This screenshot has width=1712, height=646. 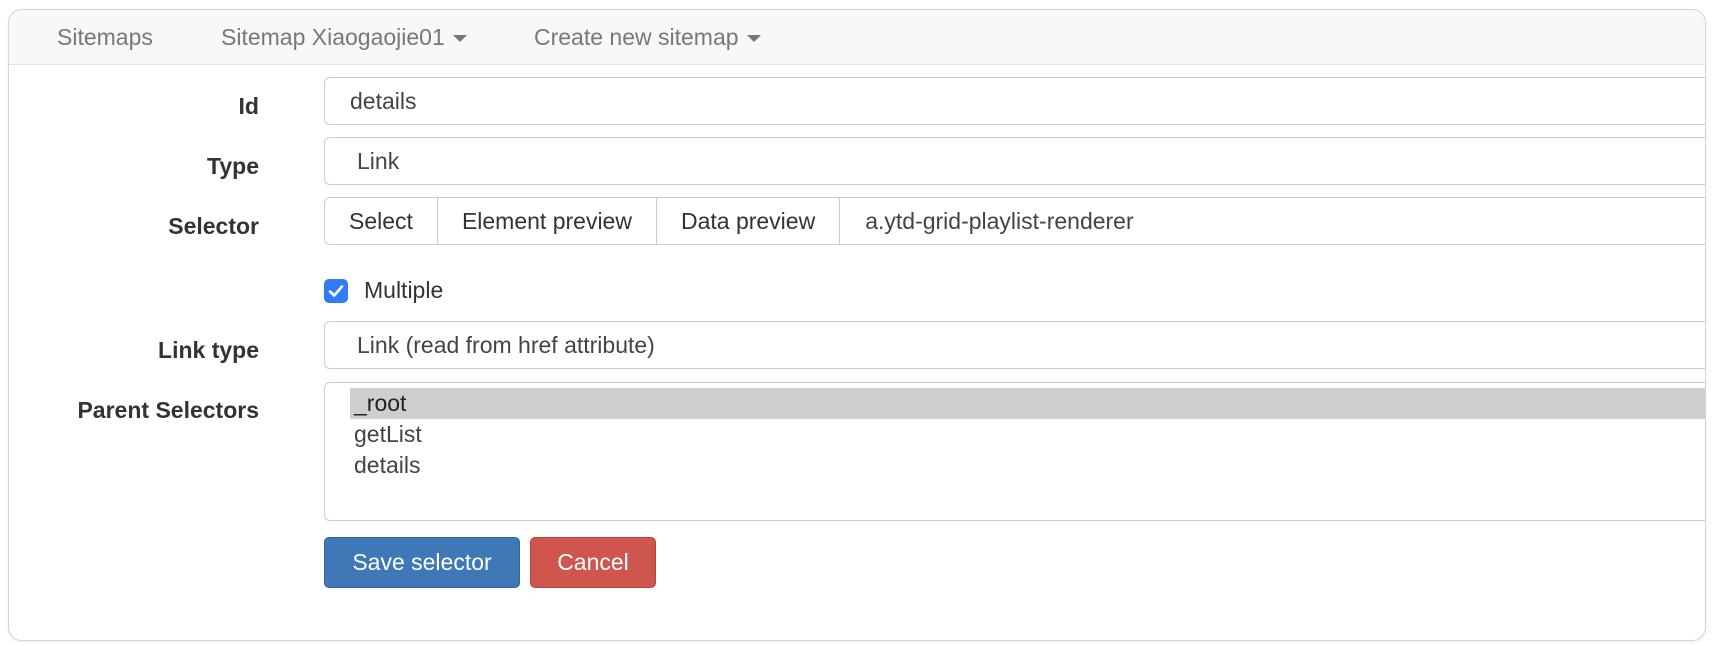 I want to click on id-input: details, so click(x=1014, y=101).